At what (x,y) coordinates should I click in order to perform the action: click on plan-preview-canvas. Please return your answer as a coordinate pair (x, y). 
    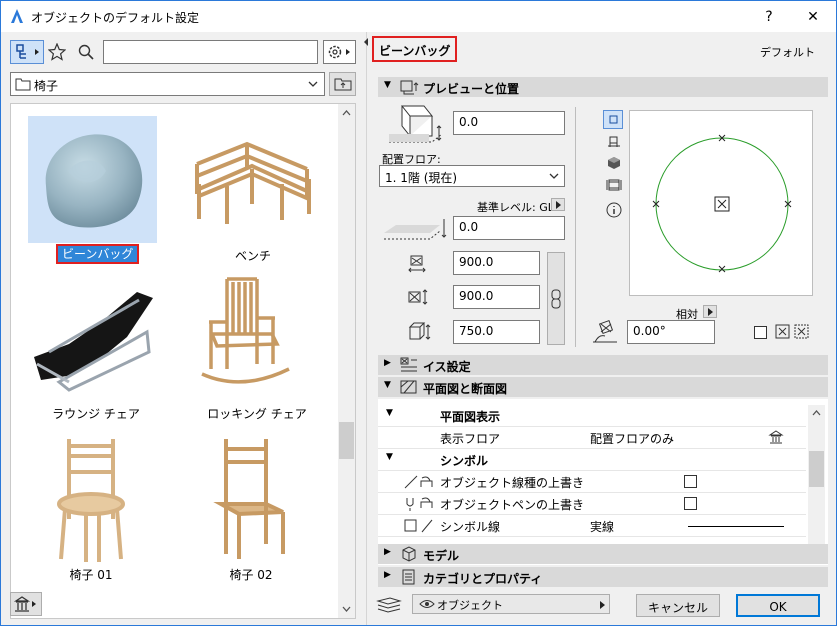
    Looking at the image, I should click on (721, 203).